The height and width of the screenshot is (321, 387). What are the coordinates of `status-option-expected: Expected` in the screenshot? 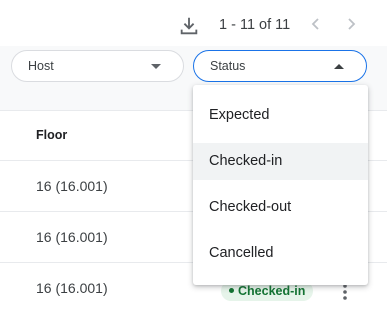 It's located at (280, 115).